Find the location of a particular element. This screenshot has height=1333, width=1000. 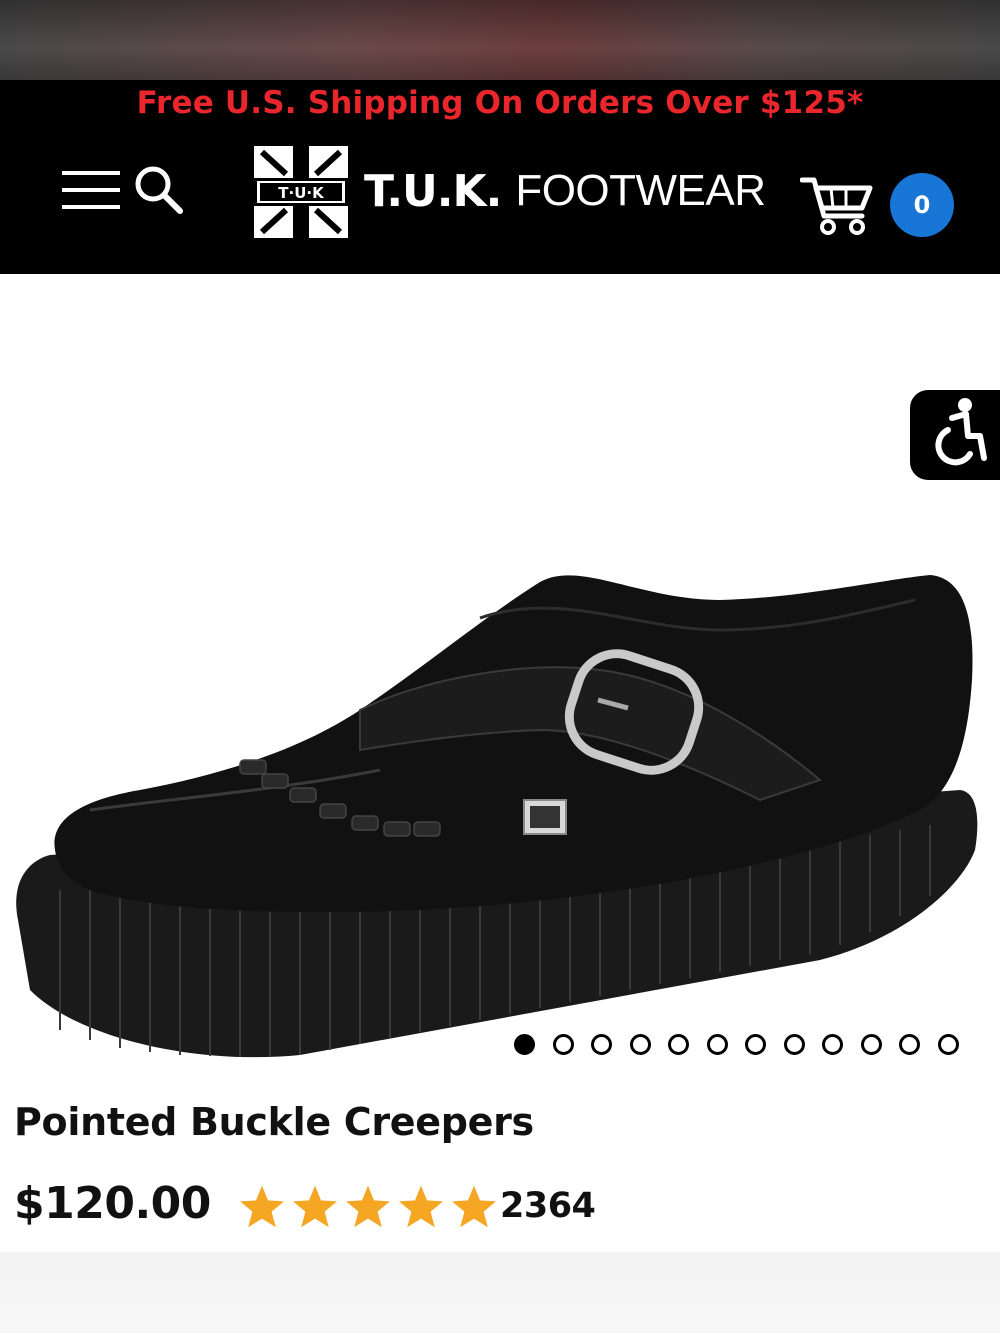

review-count: 2364 is located at coordinates (548, 1206).